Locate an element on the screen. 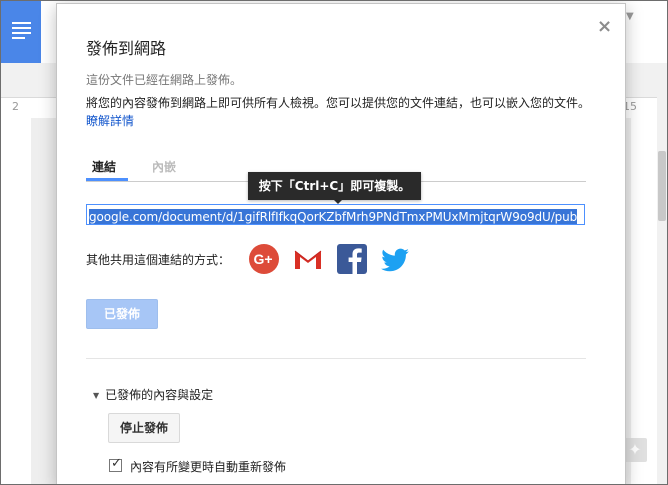 The width and height of the screenshot is (668, 485). close-icon: × is located at coordinates (604, 26).